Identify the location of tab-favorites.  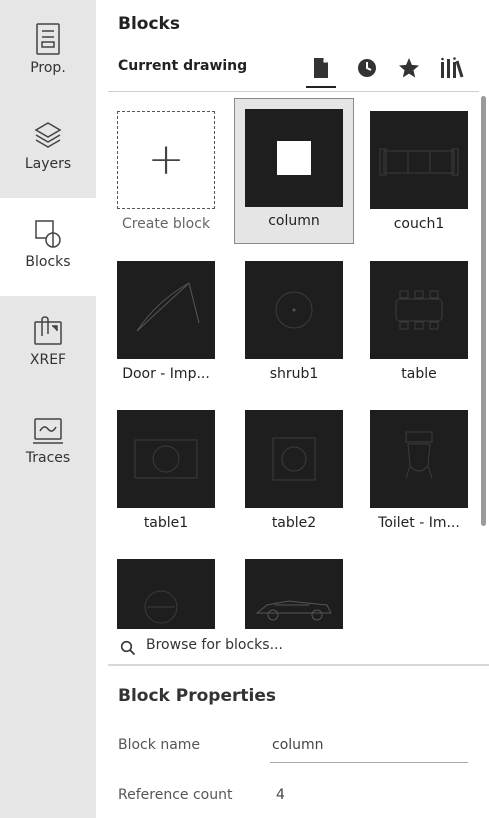
(409, 69).